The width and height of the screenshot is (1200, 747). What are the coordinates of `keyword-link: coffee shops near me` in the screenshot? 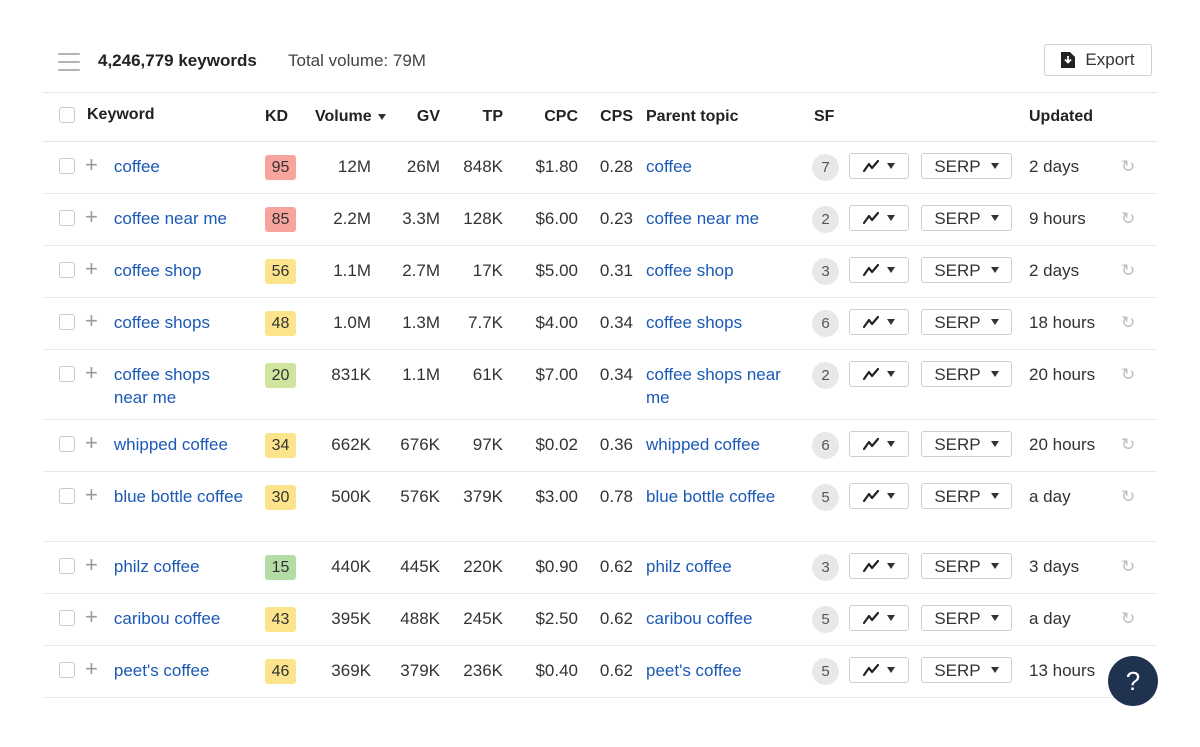 It's located at (176, 386).